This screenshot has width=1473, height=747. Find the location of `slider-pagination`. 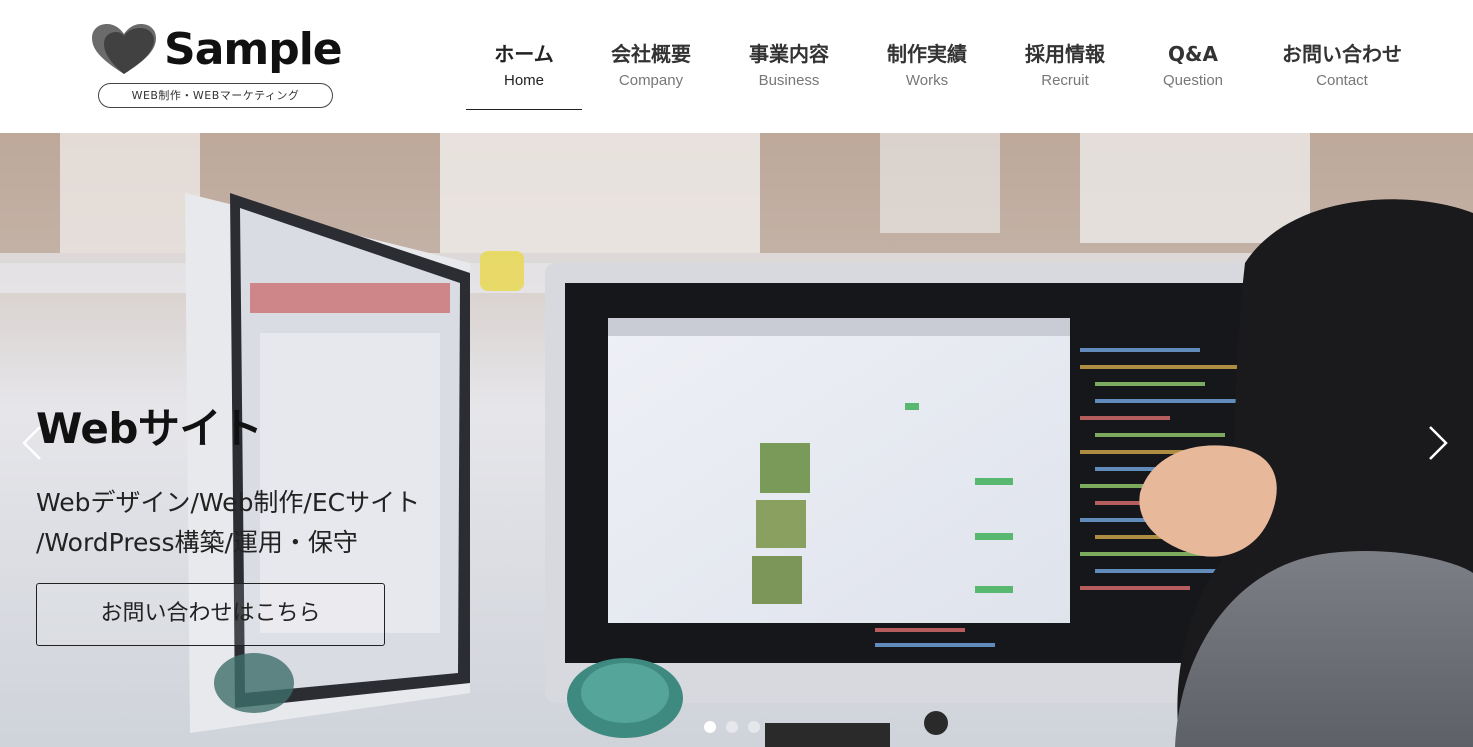

slider-pagination is located at coordinates (732, 727).